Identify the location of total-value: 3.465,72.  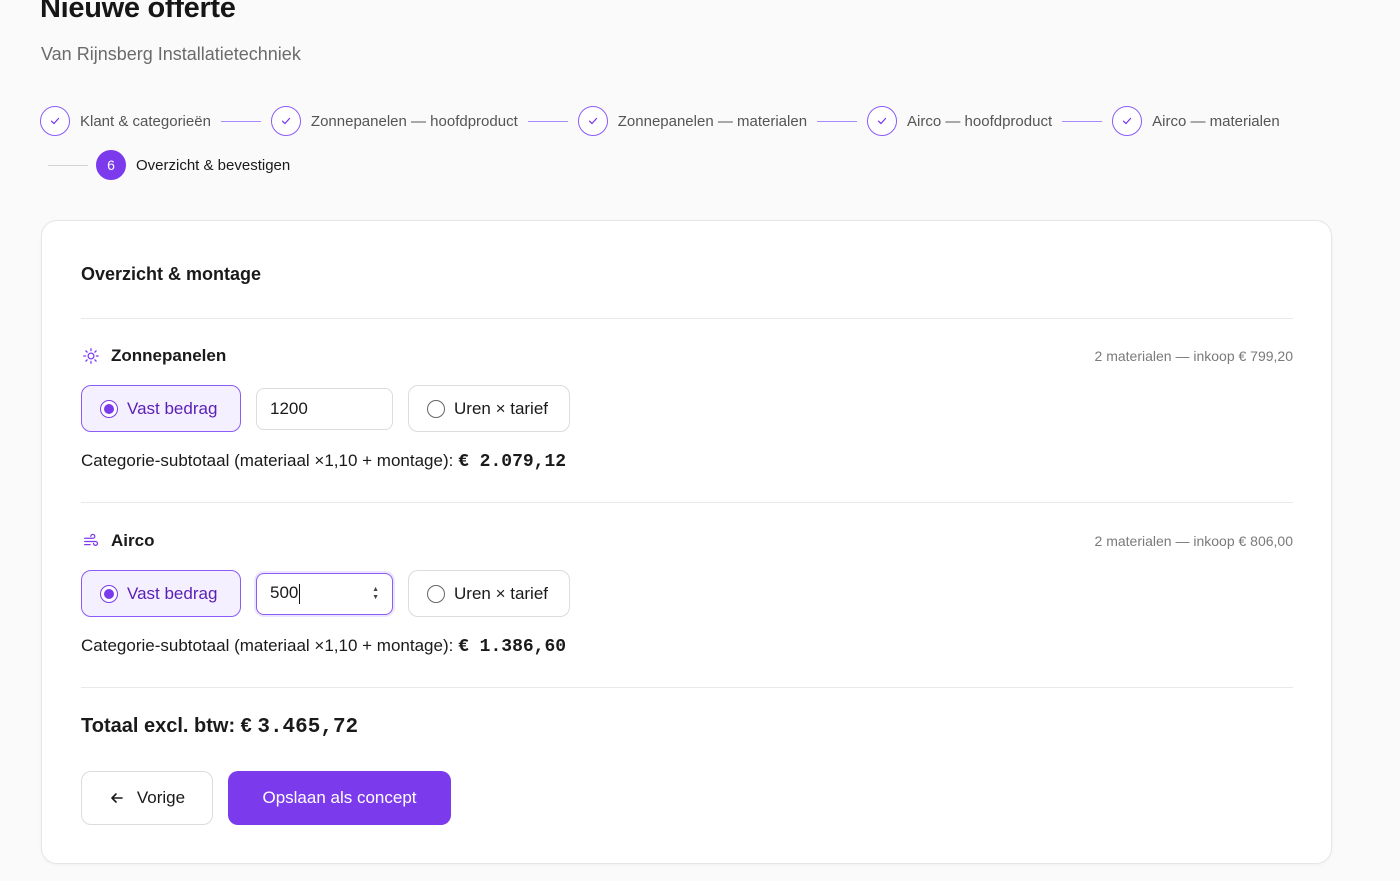
(308, 727).